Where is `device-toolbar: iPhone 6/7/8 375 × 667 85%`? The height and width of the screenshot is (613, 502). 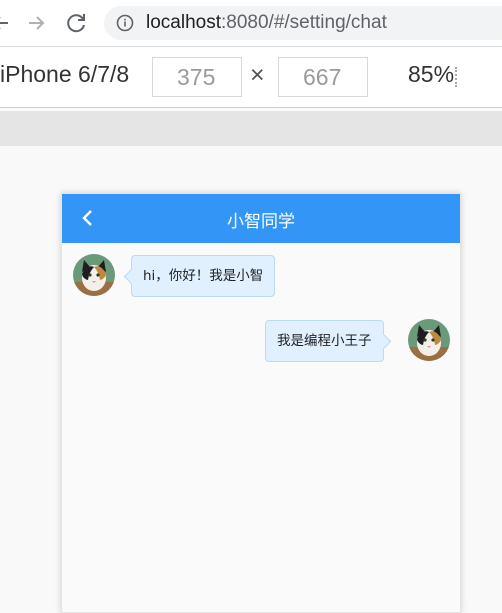 device-toolbar: iPhone 6/7/8 375 × 667 85% is located at coordinates (251, 77).